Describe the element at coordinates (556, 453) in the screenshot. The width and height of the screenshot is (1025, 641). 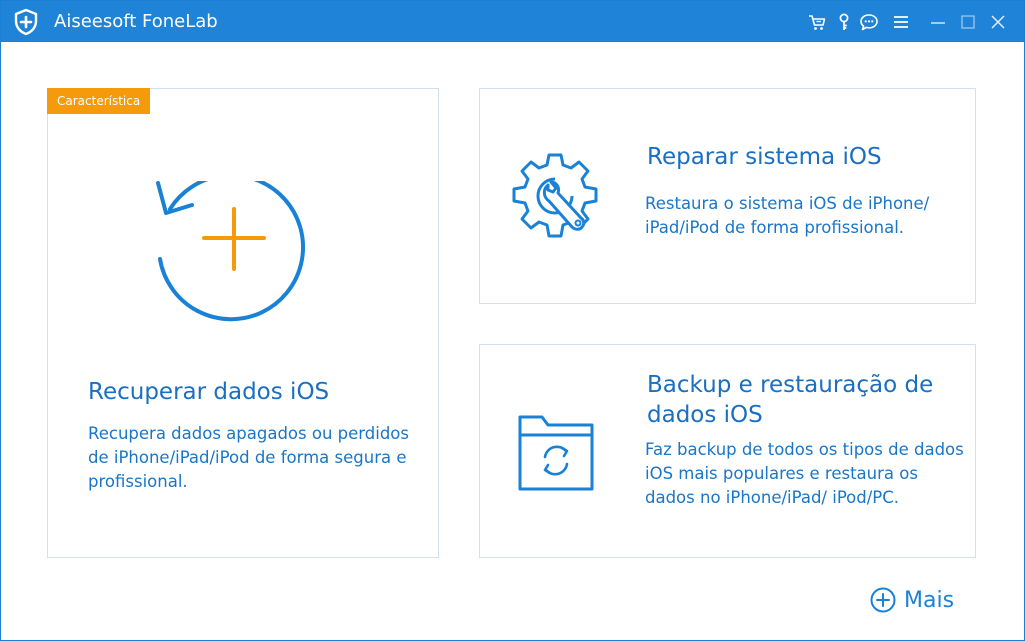
I see `folder-sync-icon` at that location.